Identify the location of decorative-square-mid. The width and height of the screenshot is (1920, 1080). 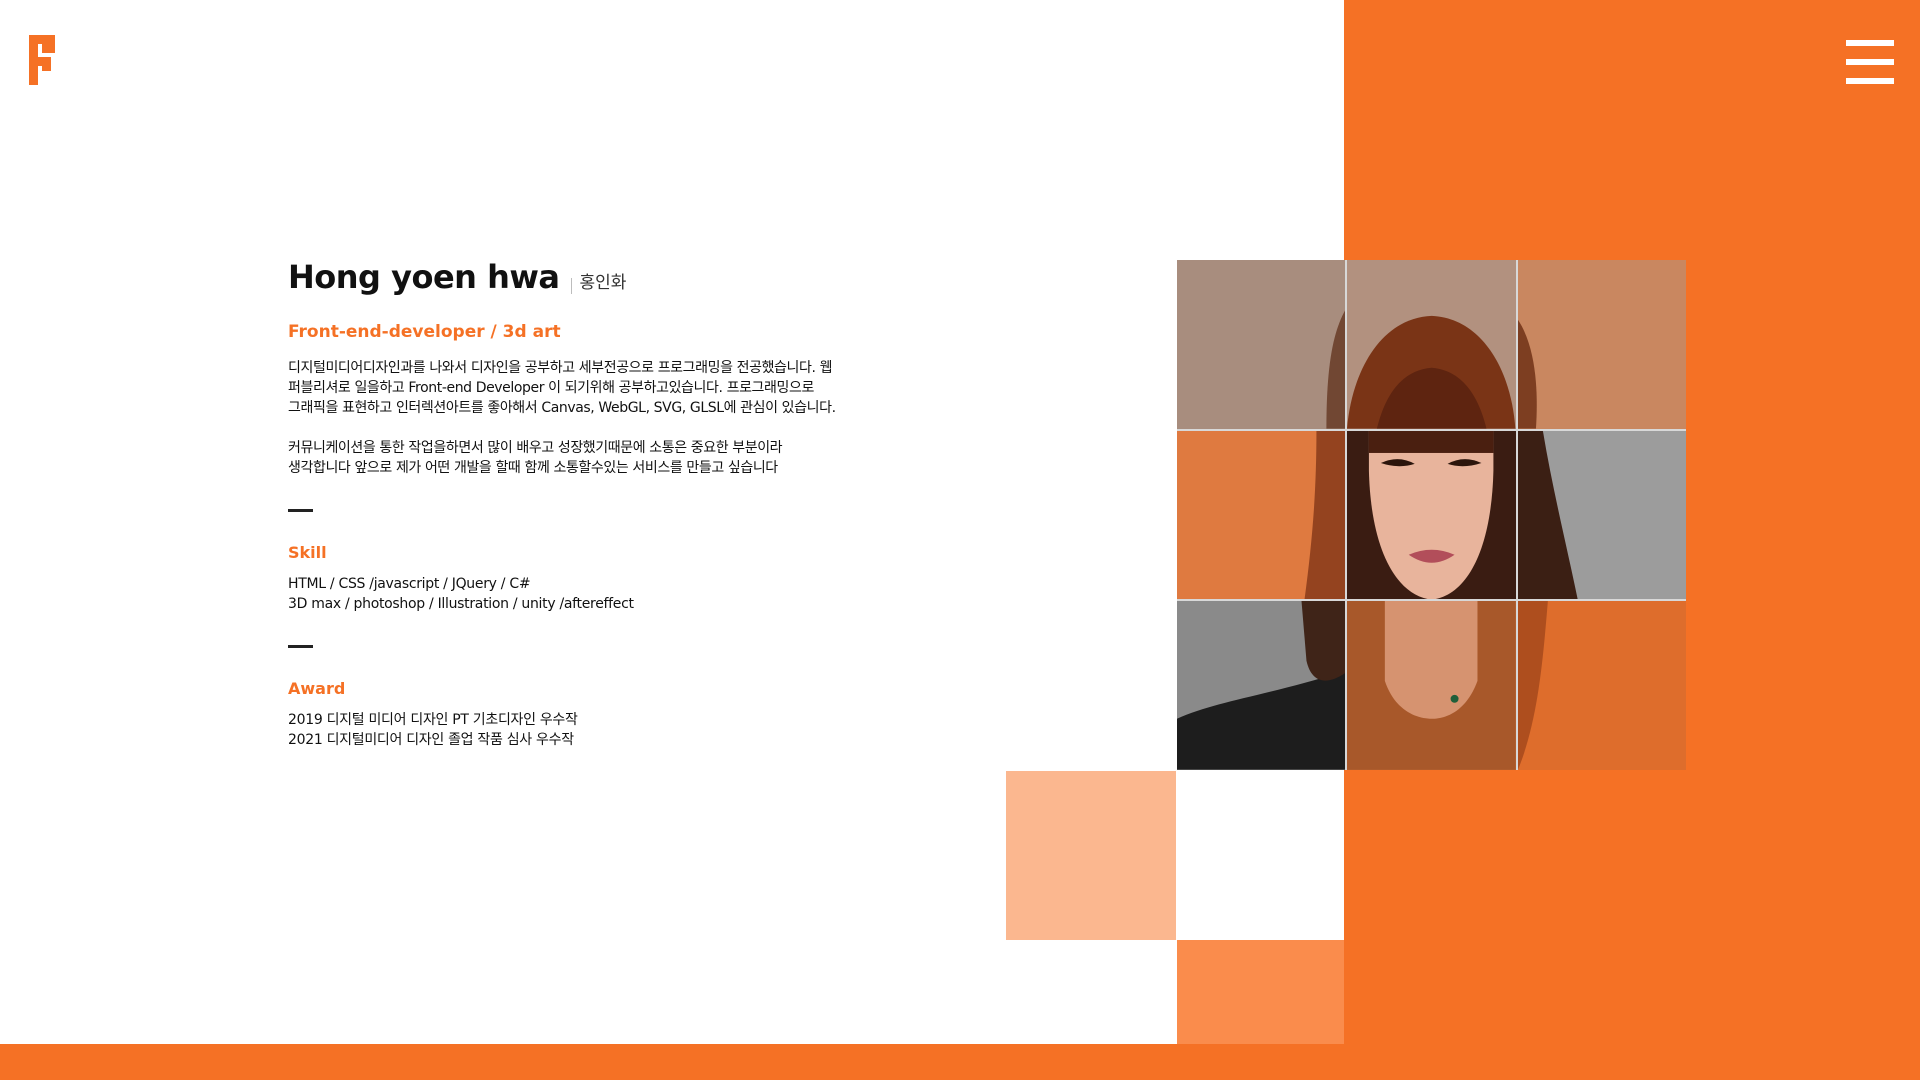
(1260, 992).